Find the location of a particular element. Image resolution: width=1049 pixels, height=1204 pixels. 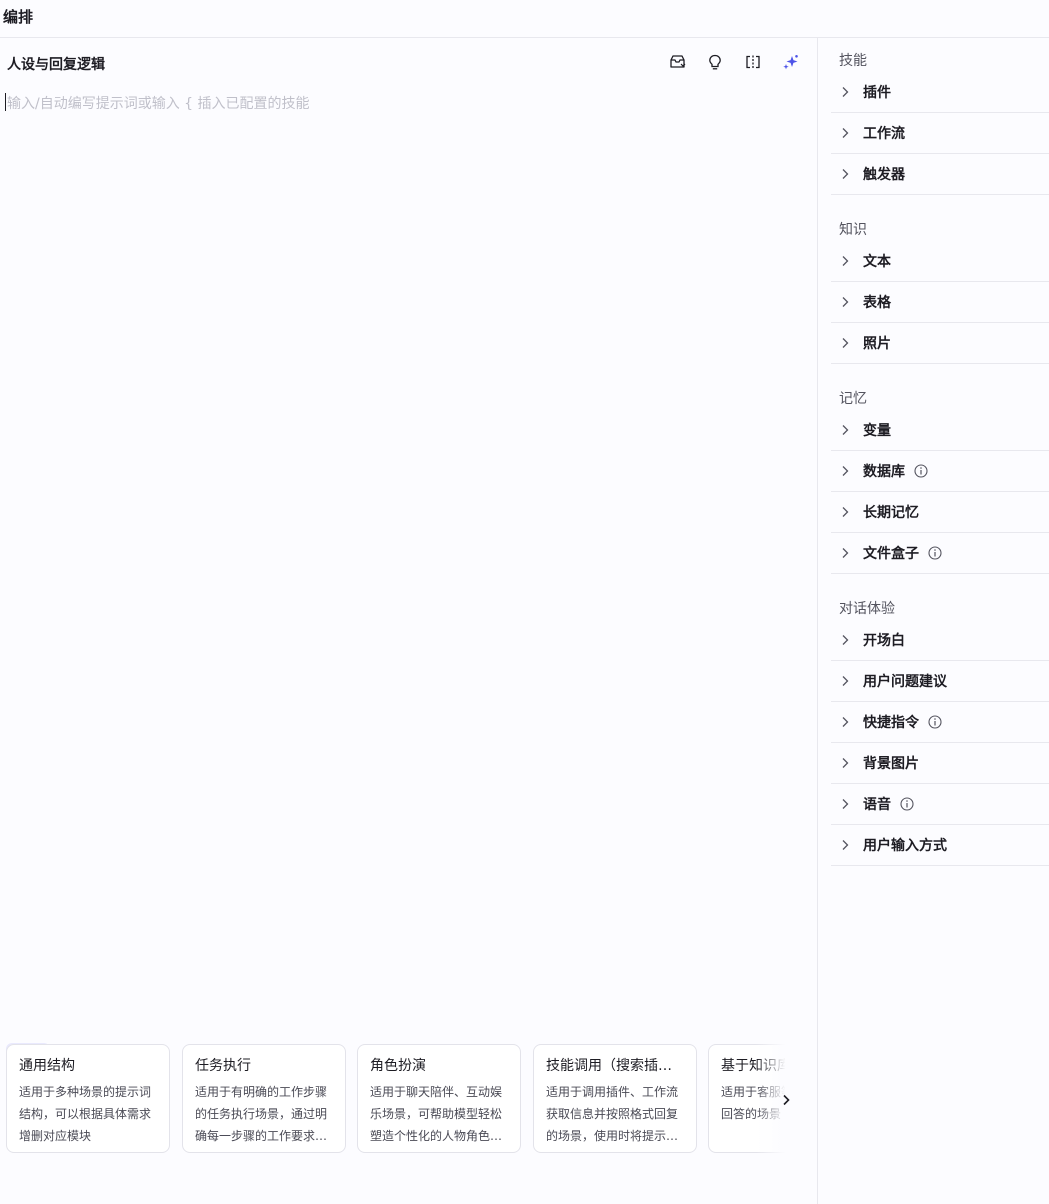

section-title-memory: 记忆 is located at coordinates (853, 399).